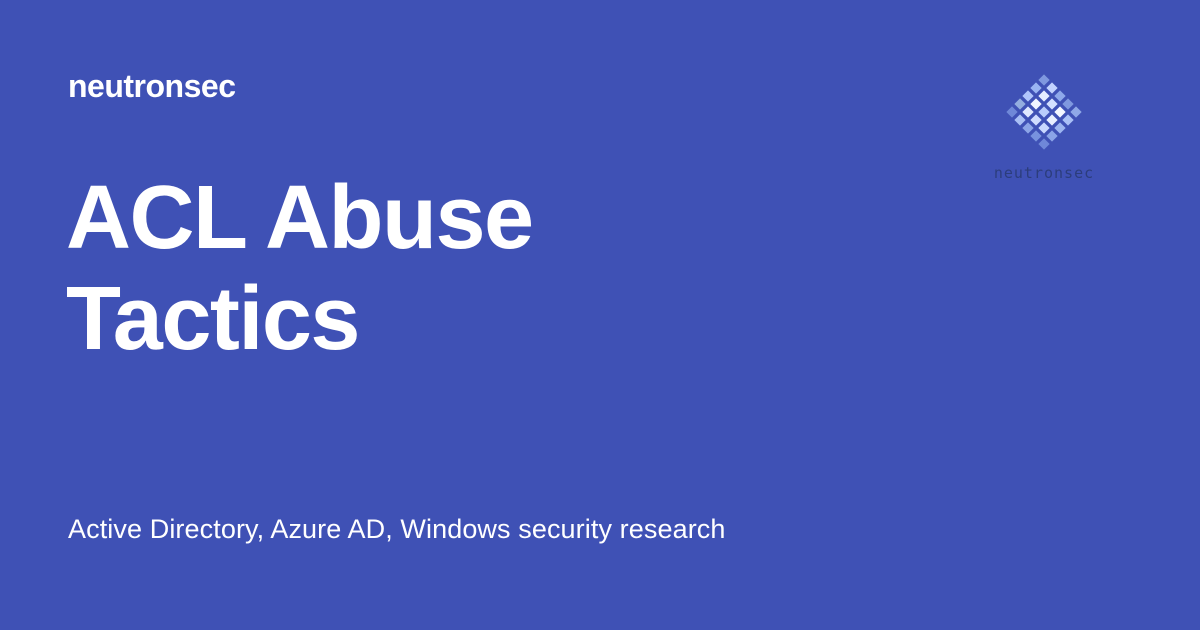  I want to click on article-title-line-1: ACL Abuse, so click(300, 218).